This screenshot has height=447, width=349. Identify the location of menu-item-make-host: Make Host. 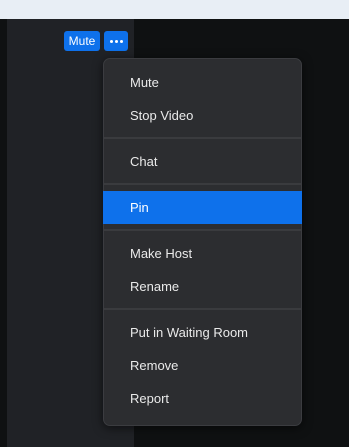
(202, 253).